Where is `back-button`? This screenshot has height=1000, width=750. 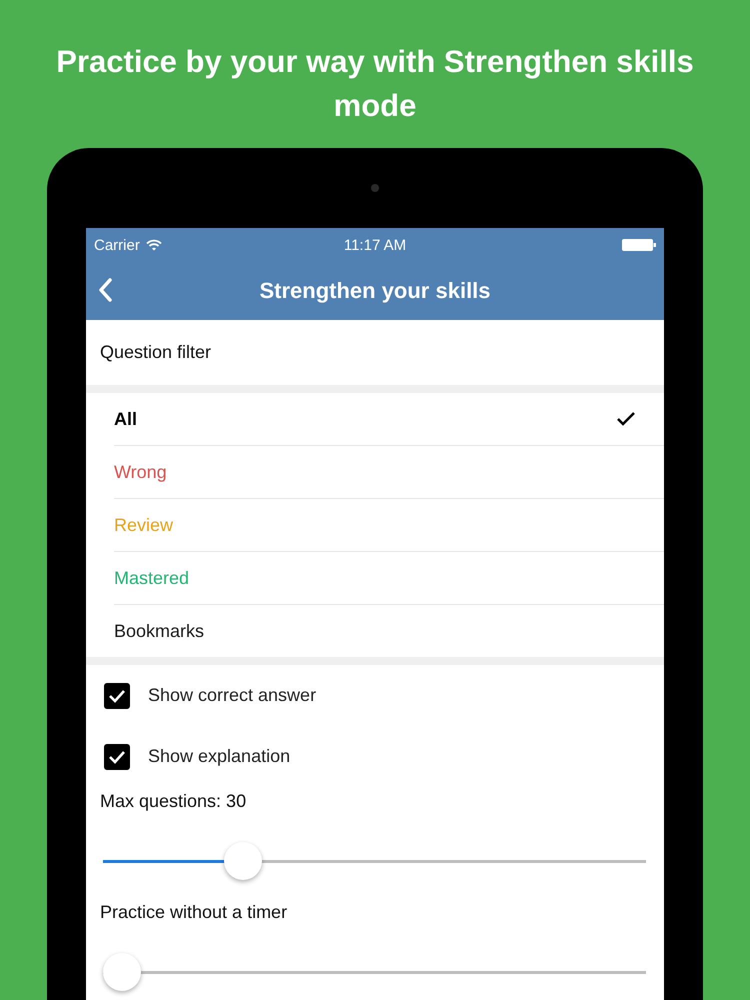 back-button is located at coordinates (105, 290).